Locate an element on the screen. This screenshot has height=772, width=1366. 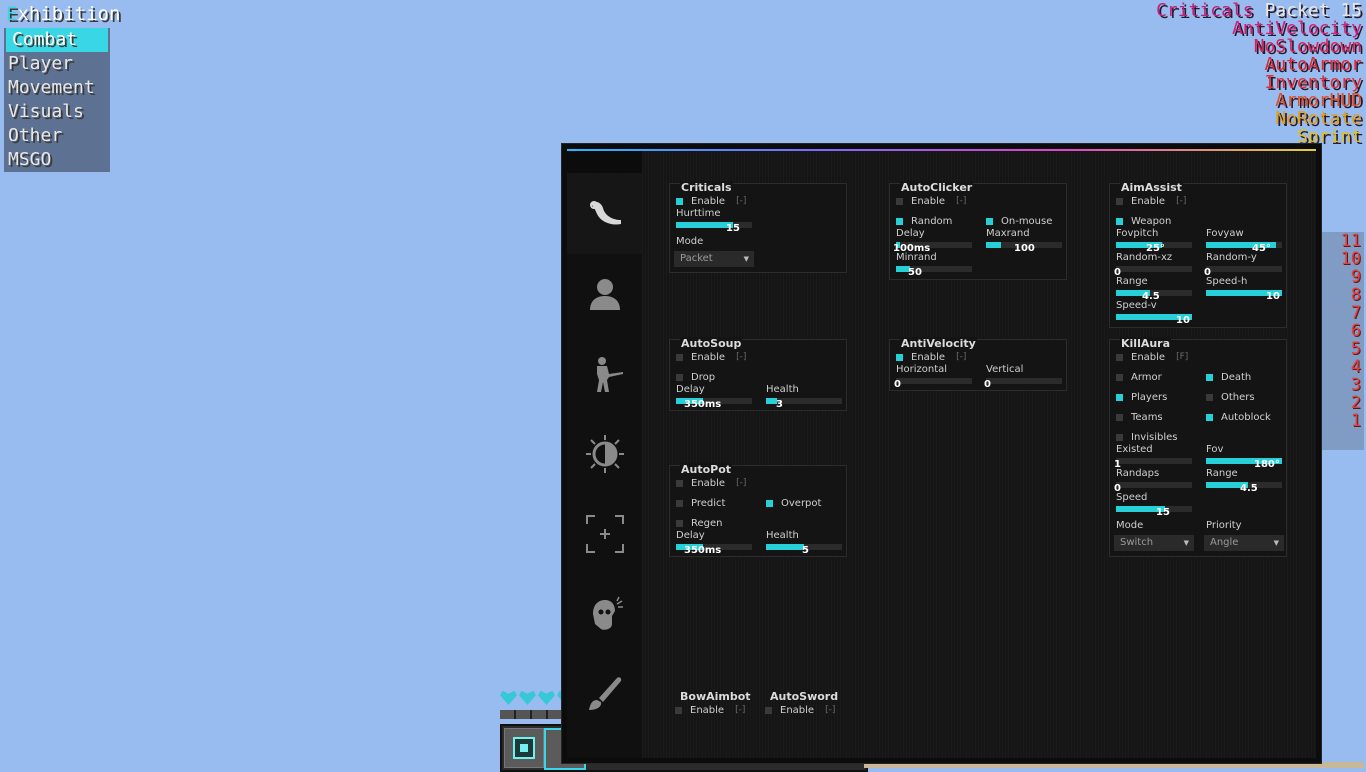
aimassist-enable-toggle: Enable [-] is located at coordinates (1151, 201).